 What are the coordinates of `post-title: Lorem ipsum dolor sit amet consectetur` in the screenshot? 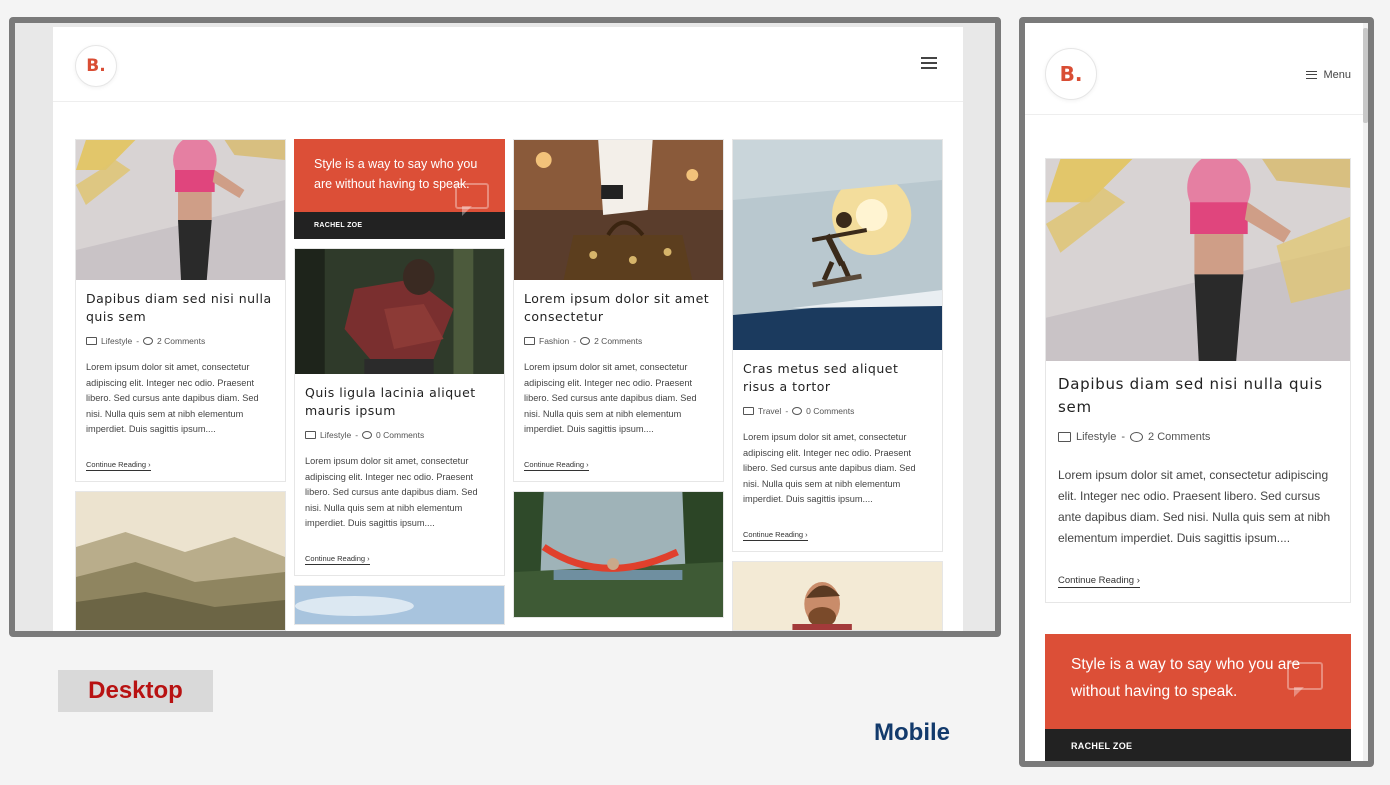 It's located at (618, 308).